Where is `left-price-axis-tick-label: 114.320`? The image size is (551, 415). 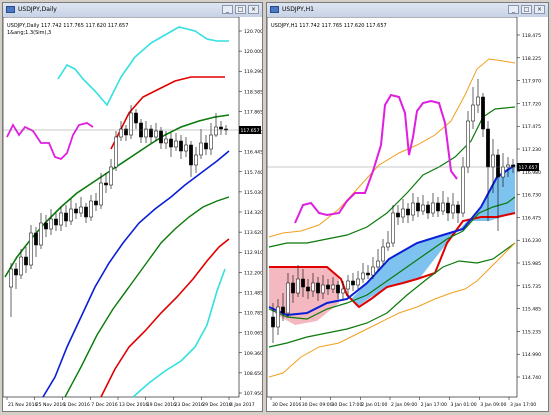 left-price-axis-tick-label: 114.320 is located at coordinates (253, 213).